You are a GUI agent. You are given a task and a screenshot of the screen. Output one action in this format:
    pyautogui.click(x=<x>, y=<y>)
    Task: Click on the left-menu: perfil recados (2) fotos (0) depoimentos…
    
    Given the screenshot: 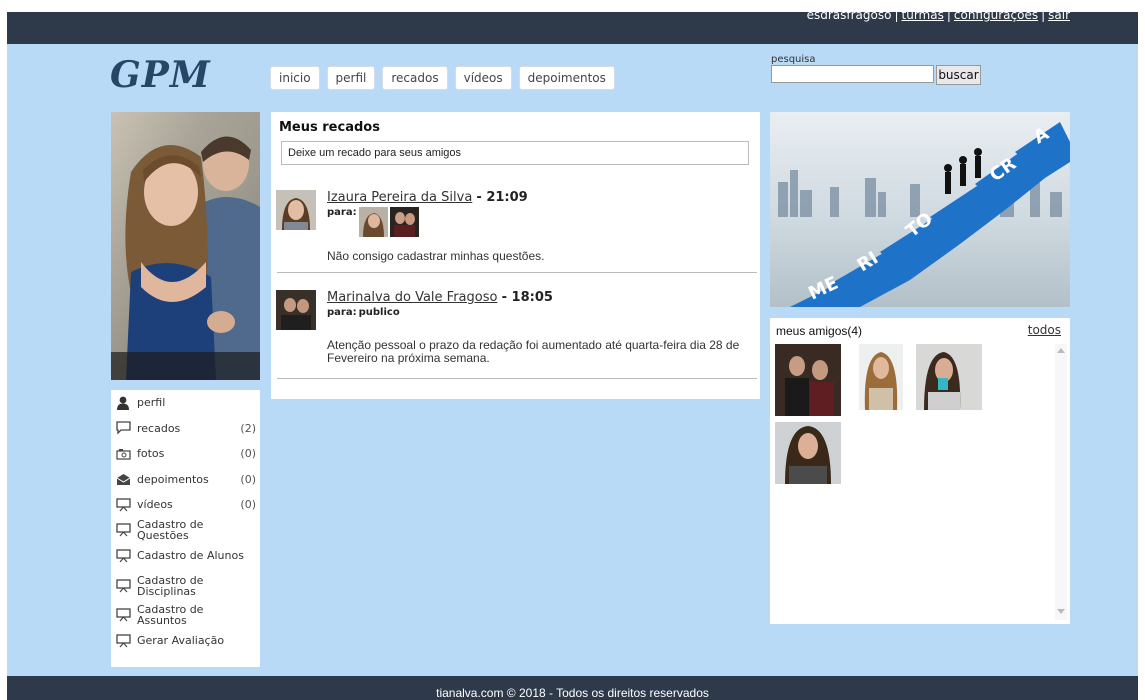 What is the action you would take?
    pyautogui.click(x=185, y=528)
    